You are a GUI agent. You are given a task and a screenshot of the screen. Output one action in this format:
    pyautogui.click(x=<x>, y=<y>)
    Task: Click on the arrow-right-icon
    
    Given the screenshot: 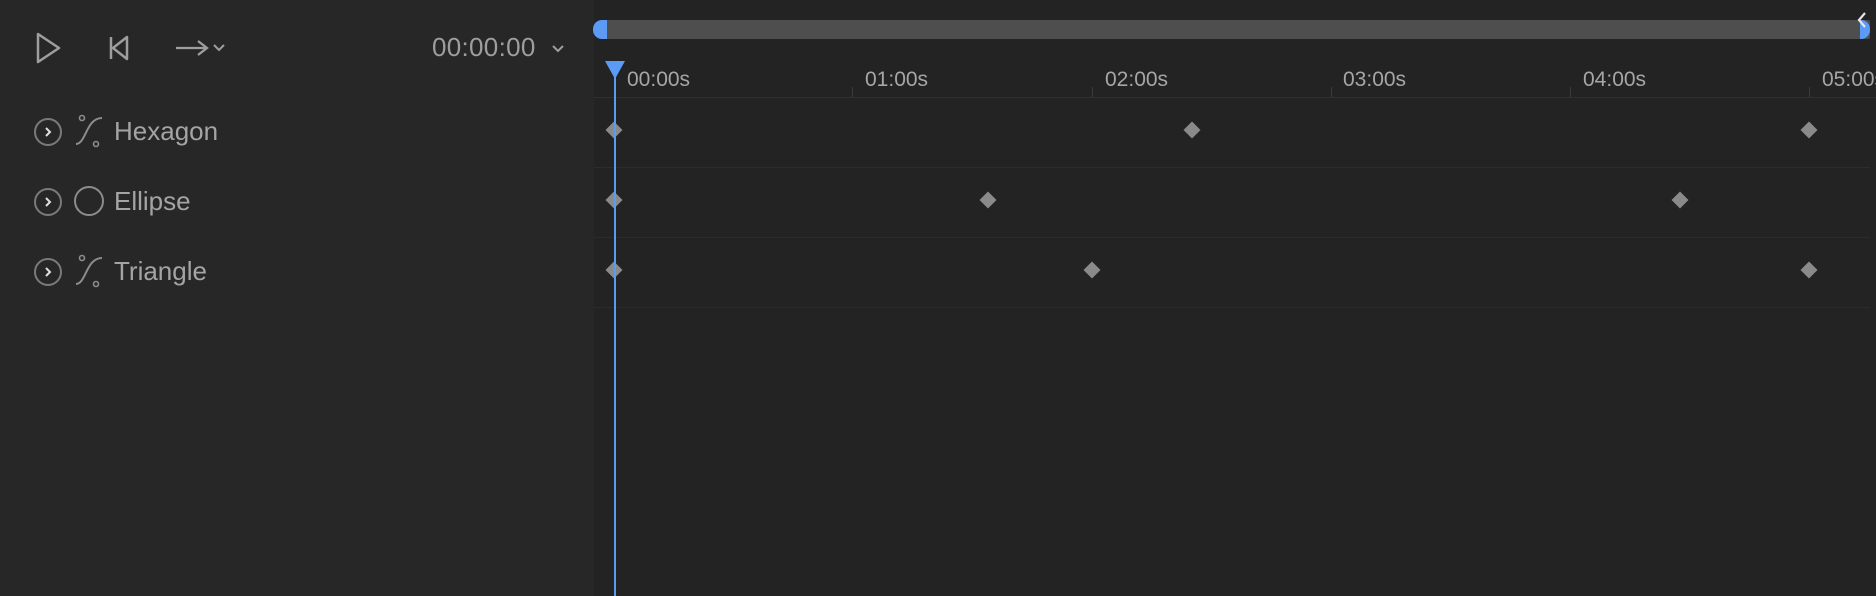 What is the action you would take?
    pyautogui.click(x=192, y=48)
    